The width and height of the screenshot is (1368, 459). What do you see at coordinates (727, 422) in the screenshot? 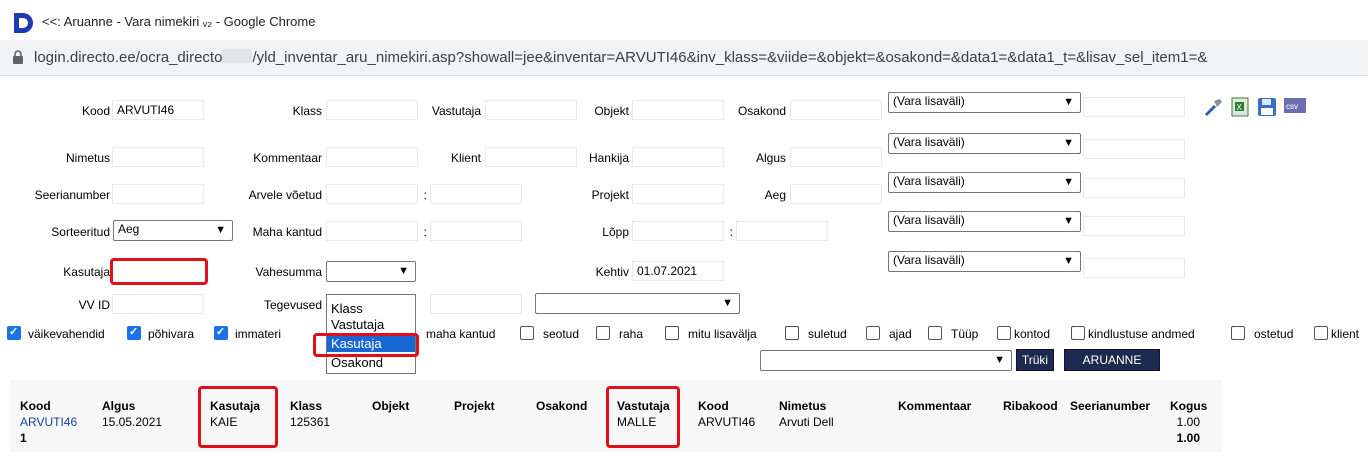
I see `row-kood2: ARVUTI46` at bounding box center [727, 422].